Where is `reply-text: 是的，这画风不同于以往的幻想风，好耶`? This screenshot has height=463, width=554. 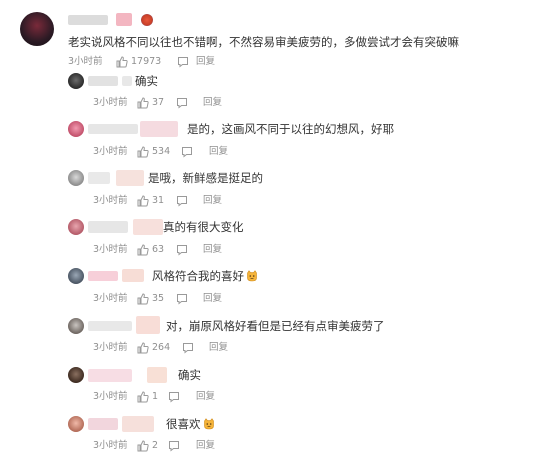 reply-text: 是的，这画风不同于以往的幻想风，好耶 is located at coordinates (290, 129).